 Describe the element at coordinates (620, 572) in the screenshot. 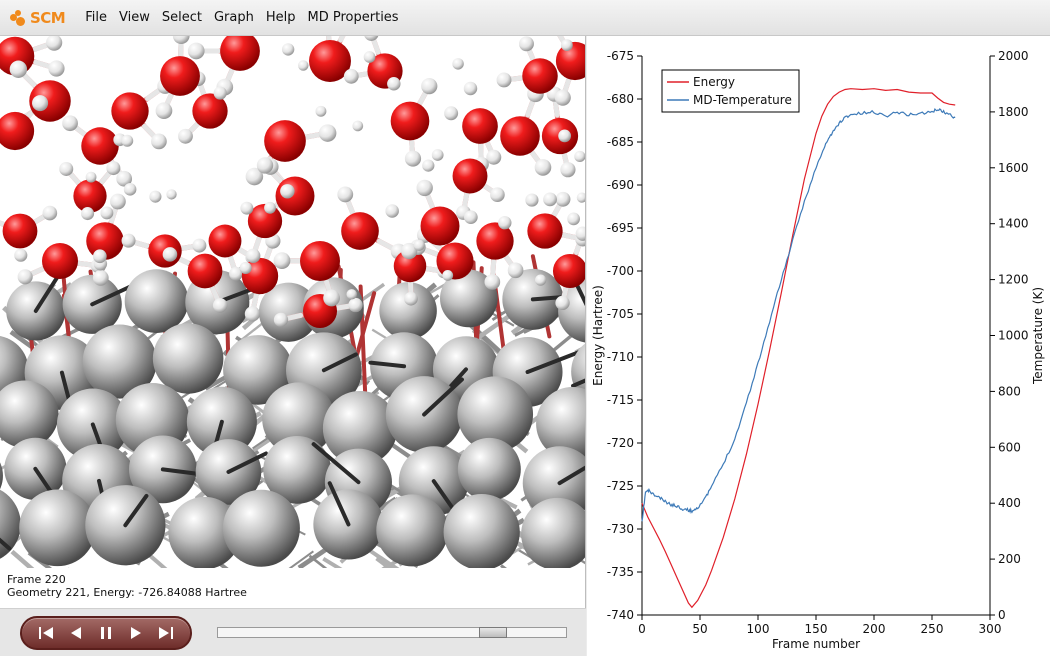

I see `y-tick-label: -735` at that location.